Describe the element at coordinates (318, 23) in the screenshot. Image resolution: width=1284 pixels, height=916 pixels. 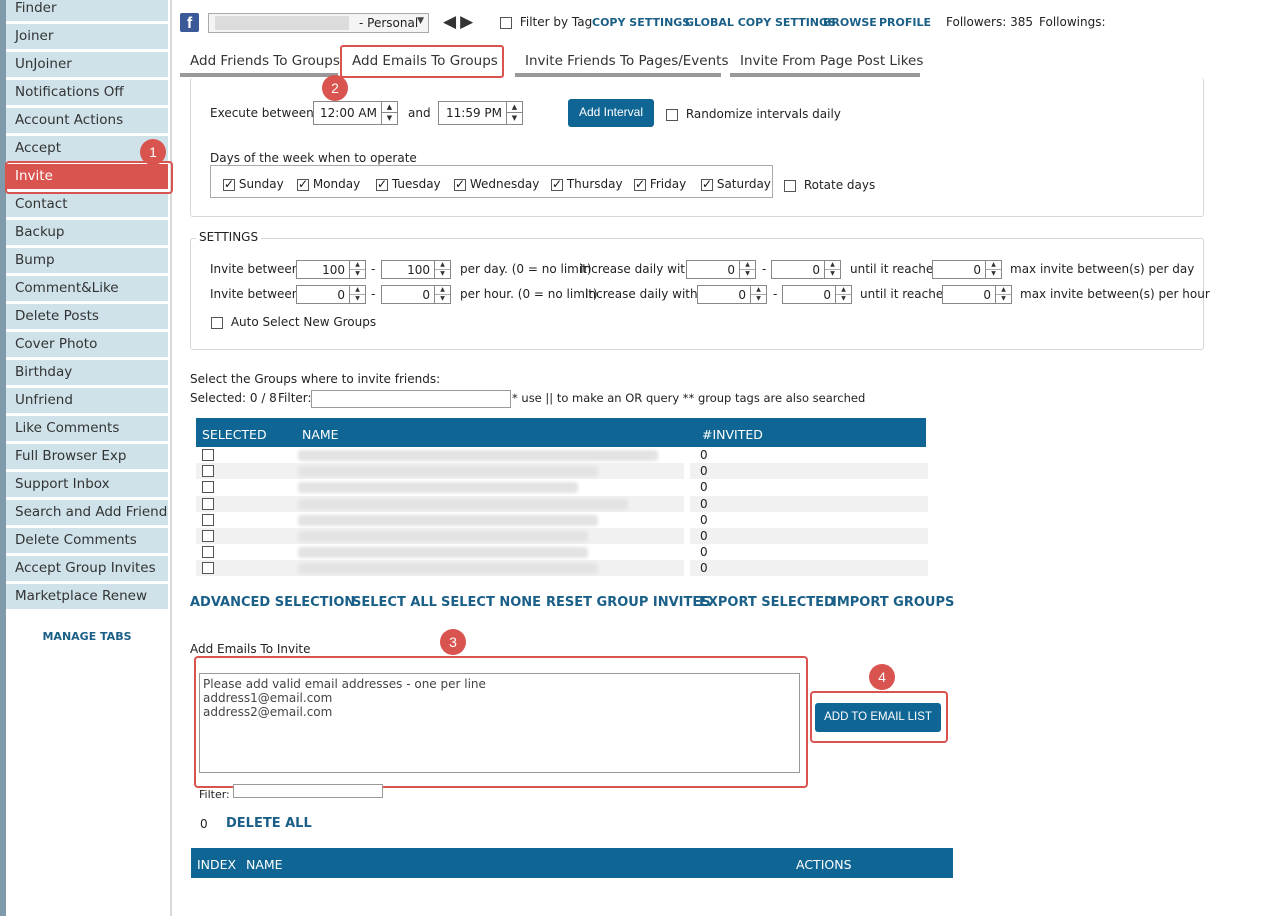
I see `account-select: - Personal ▼` at that location.